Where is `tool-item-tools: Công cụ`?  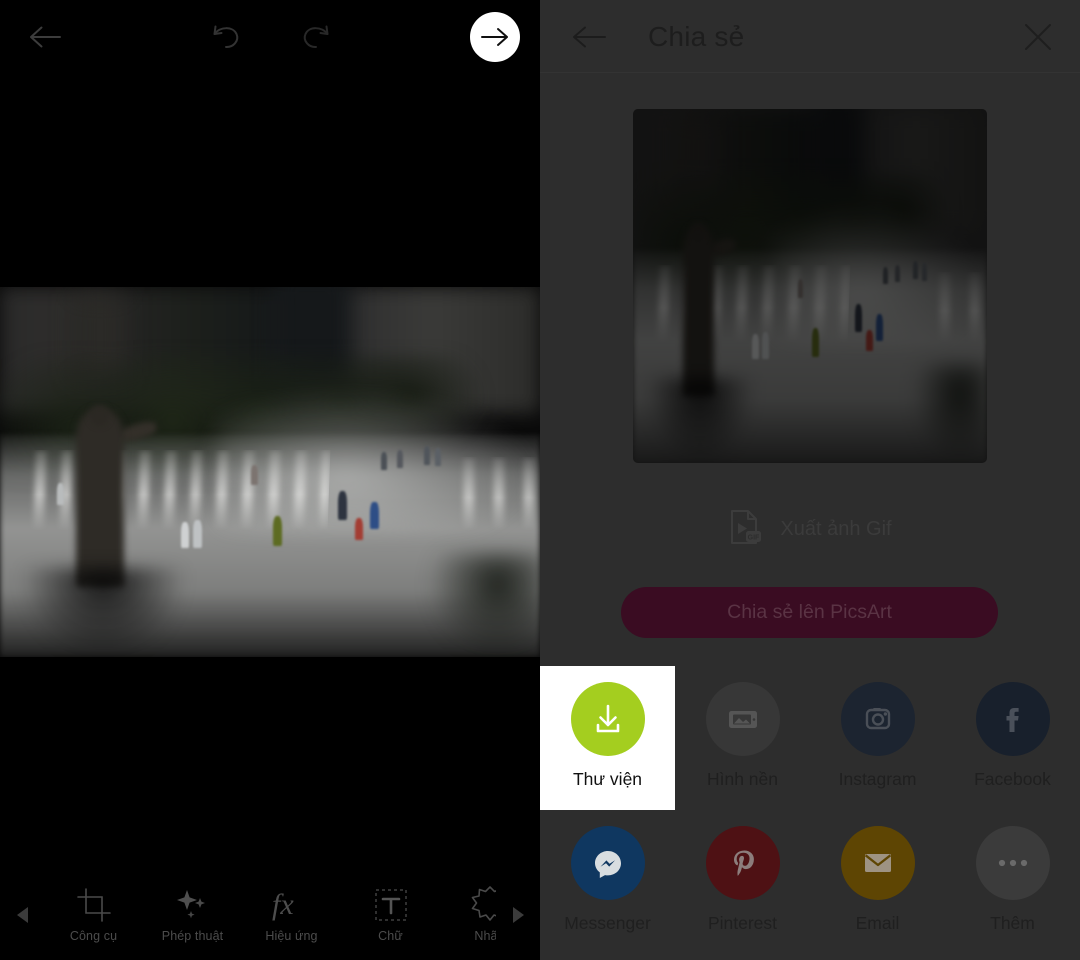 tool-item-tools: Công cụ is located at coordinates (93, 915).